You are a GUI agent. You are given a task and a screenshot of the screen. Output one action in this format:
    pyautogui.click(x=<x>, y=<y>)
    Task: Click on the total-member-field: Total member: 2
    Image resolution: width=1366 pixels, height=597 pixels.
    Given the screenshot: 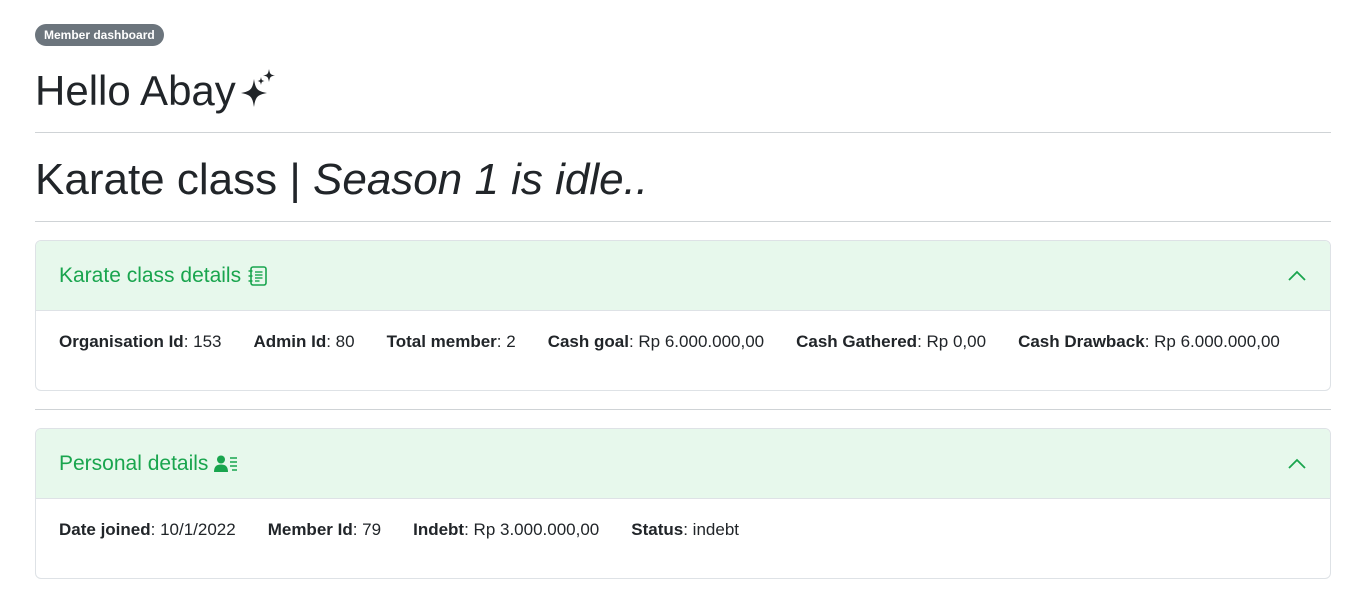 What is the action you would take?
    pyautogui.click(x=451, y=341)
    